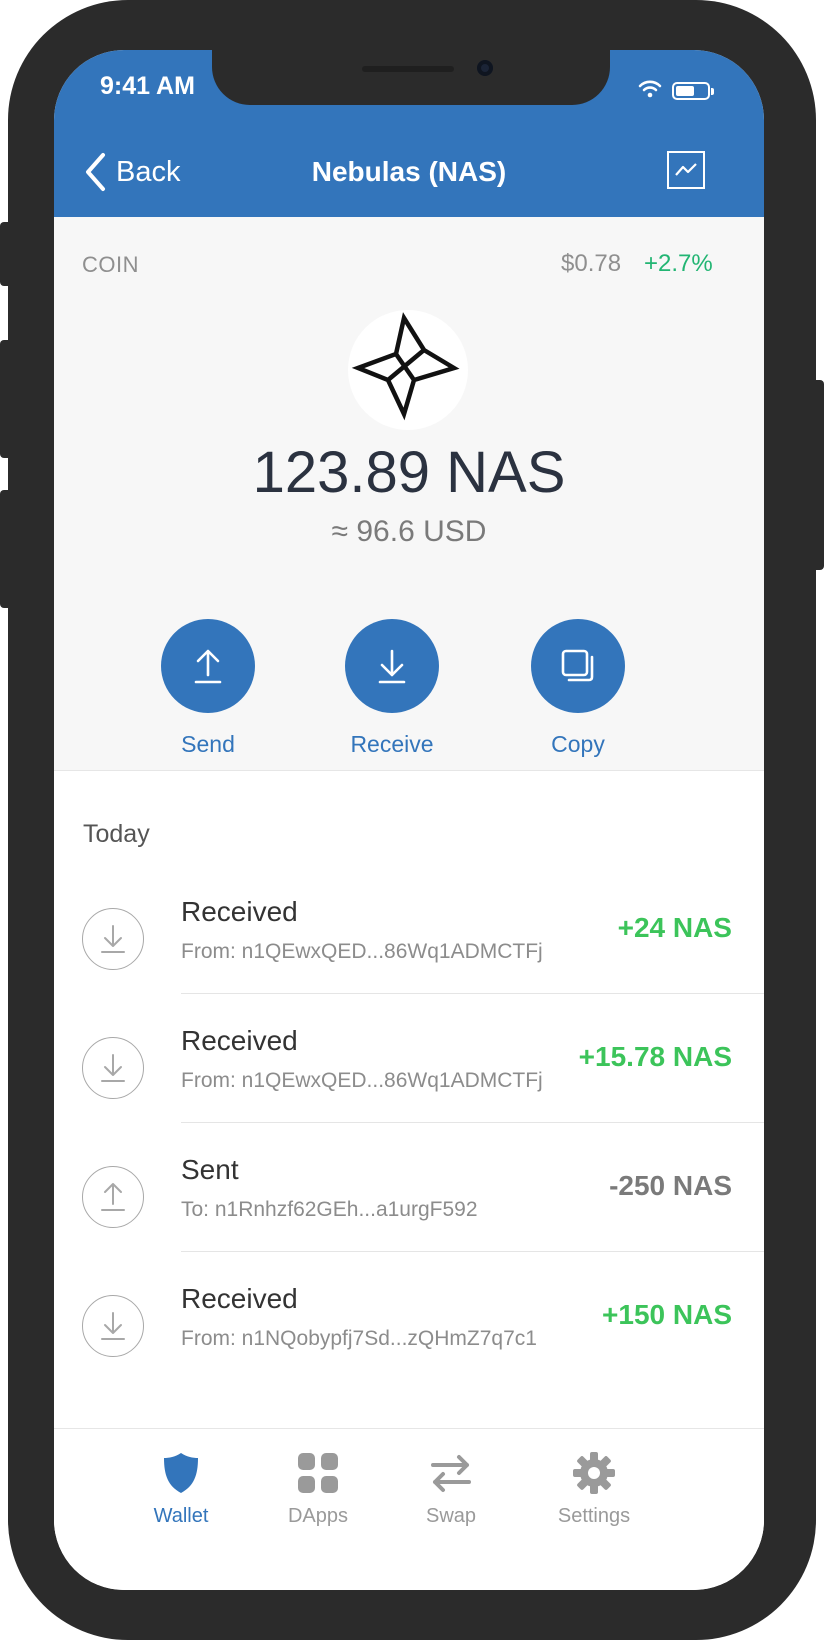  What do you see at coordinates (411, 77) in the screenshot?
I see `notch` at bounding box center [411, 77].